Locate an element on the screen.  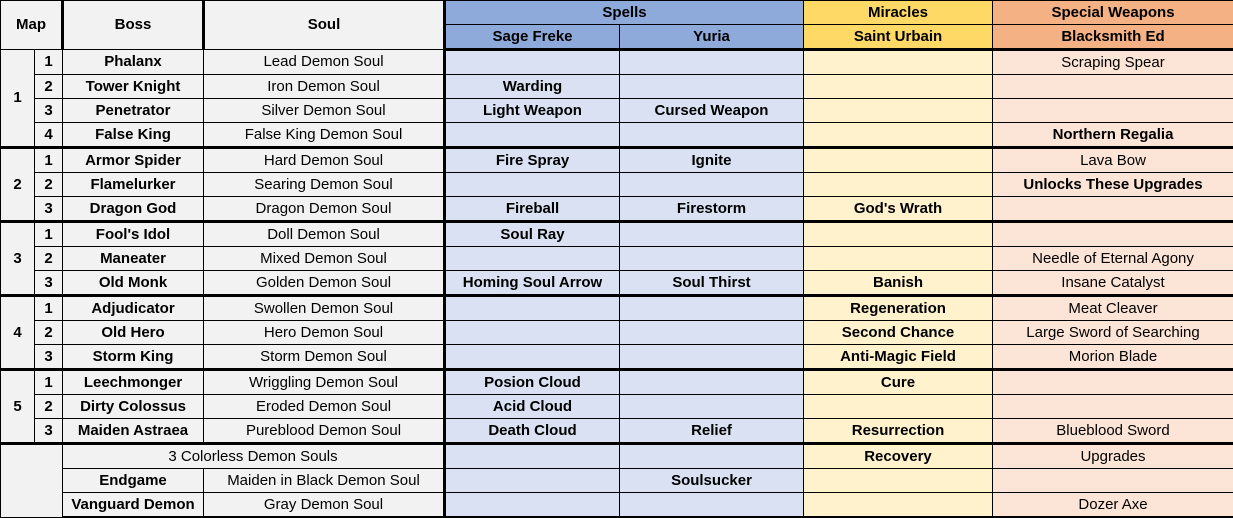
saint-urbain-miracle: Anti-Magic Field is located at coordinates (898, 357).